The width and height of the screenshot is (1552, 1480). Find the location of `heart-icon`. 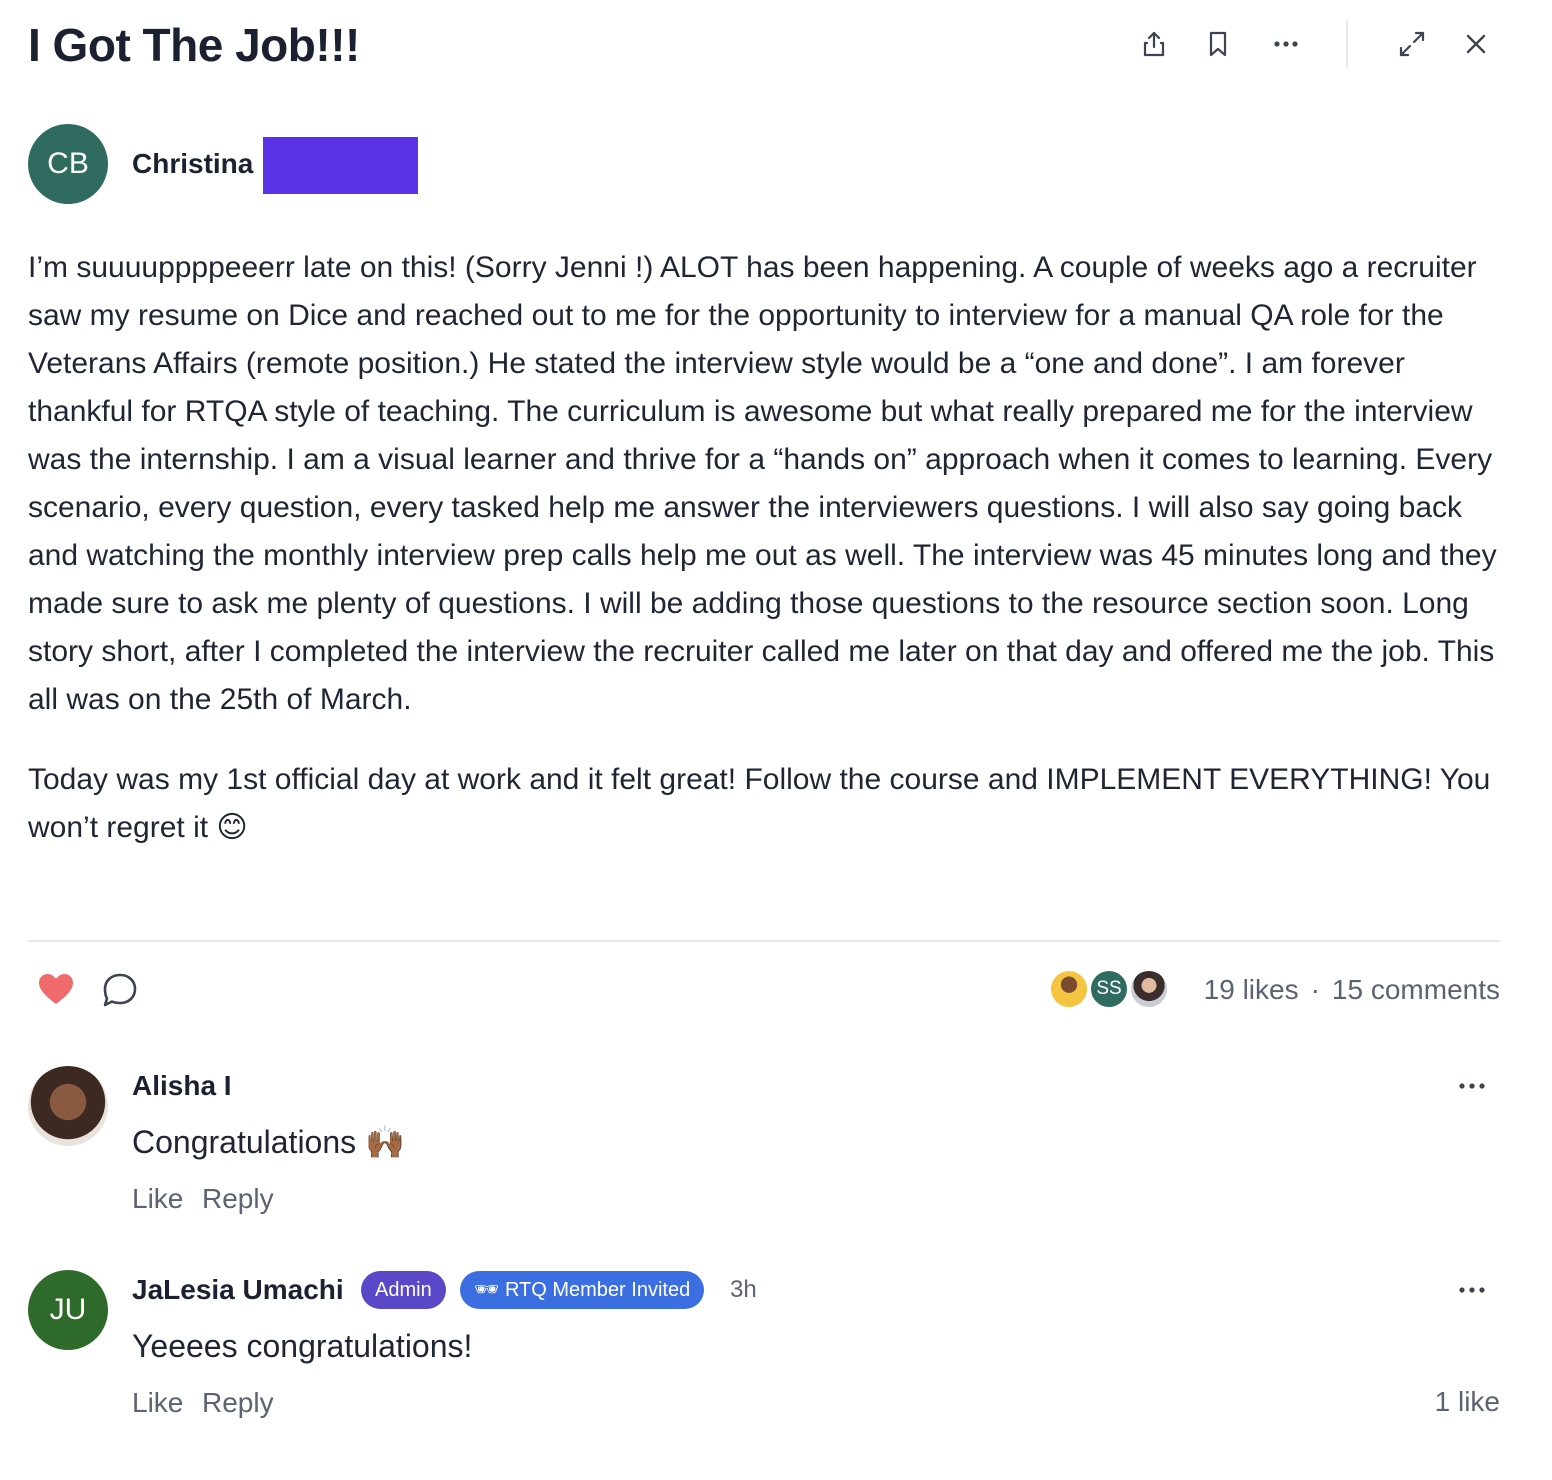

heart-icon is located at coordinates (56, 990).